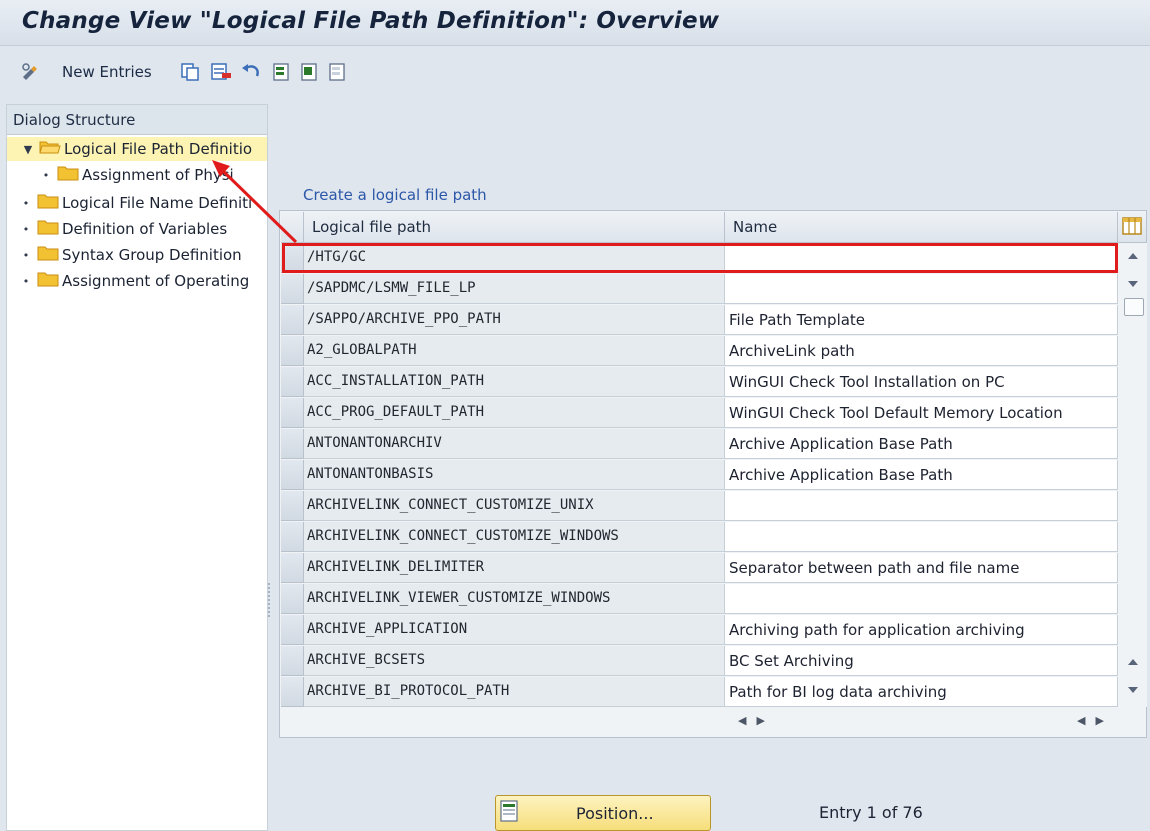 The image size is (1150, 831). Describe the element at coordinates (1090, 720) in the screenshot. I see `horizontal-scroll-table: ◀ ▶` at that location.